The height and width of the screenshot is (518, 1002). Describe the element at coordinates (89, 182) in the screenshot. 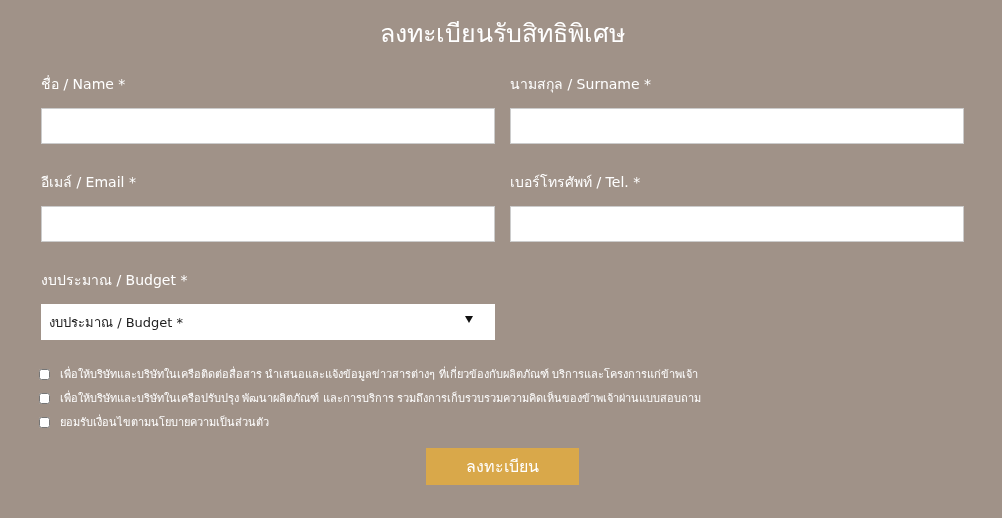

I see `field-label: อีเมล์ / Email *` at that location.